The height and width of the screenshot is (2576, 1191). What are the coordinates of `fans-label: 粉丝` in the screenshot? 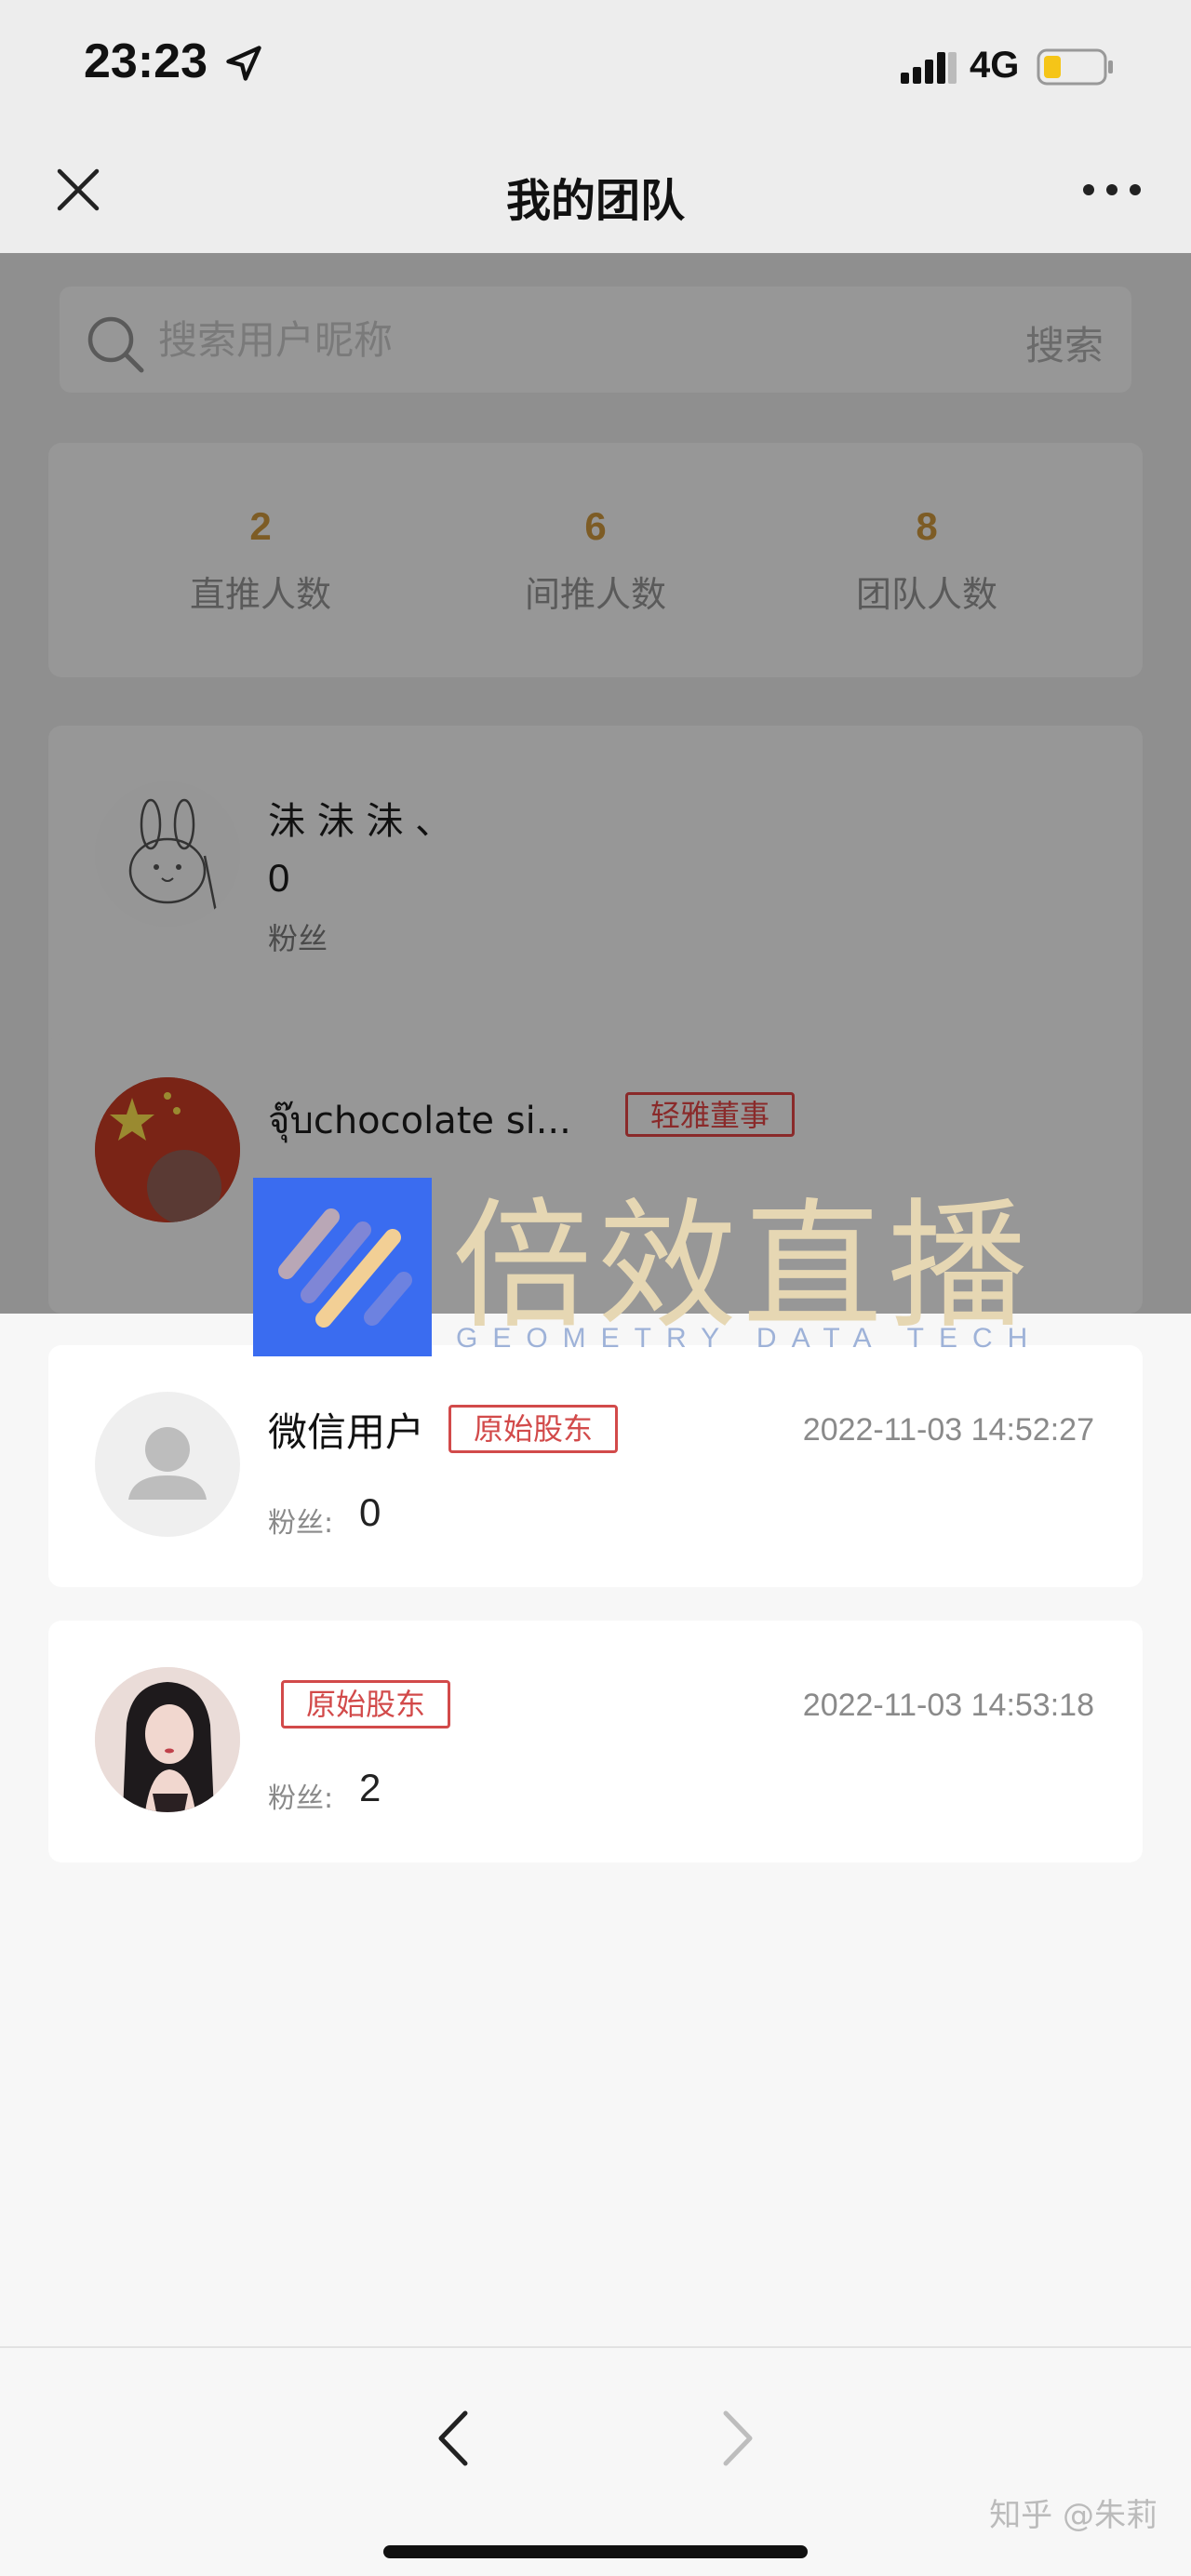 It's located at (298, 938).